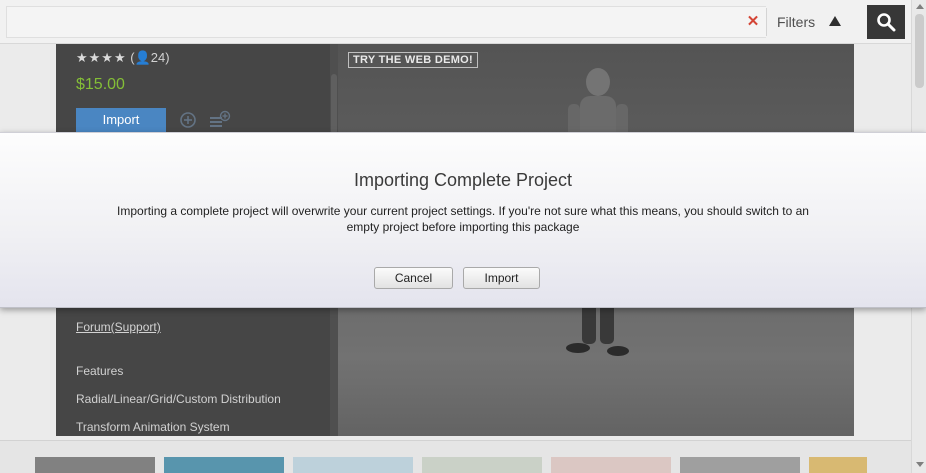 The image size is (926, 473). Describe the element at coordinates (413, 278) in the screenshot. I see `cancel-button: Cancel` at that location.